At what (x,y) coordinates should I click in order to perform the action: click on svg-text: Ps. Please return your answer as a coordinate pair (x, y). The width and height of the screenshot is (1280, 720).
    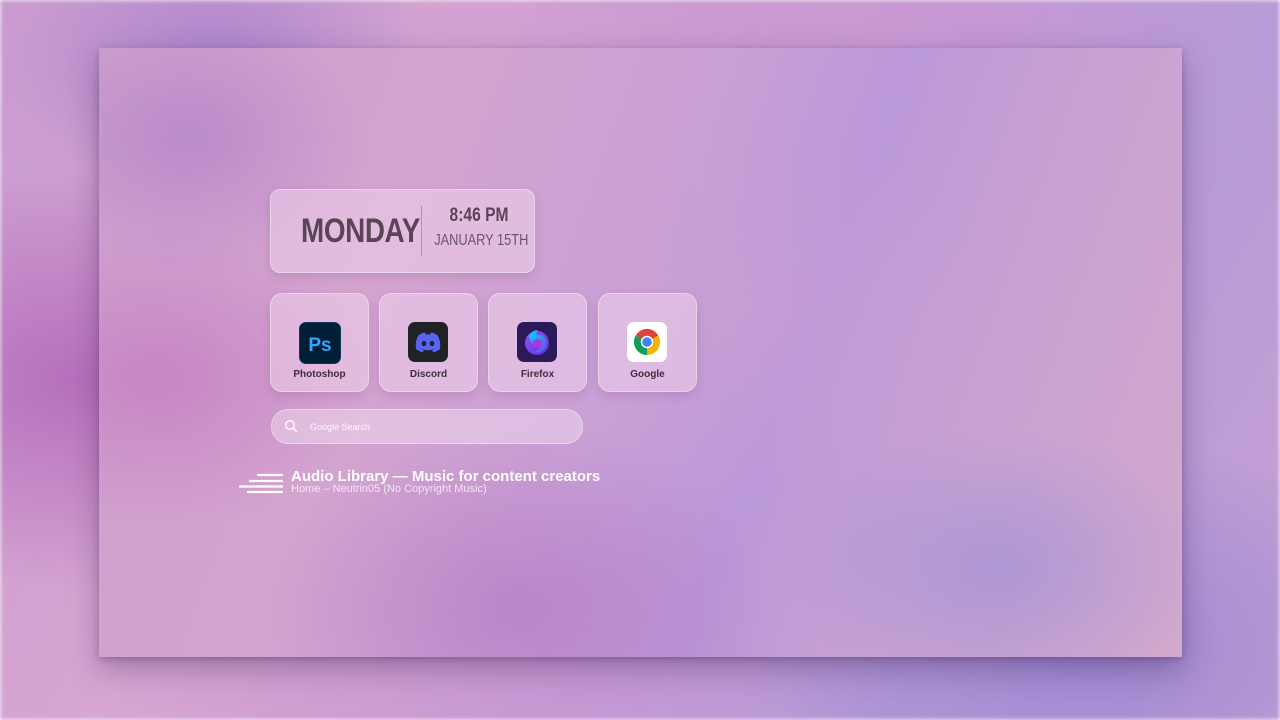
    Looking at the image, I should click on (319, 345).